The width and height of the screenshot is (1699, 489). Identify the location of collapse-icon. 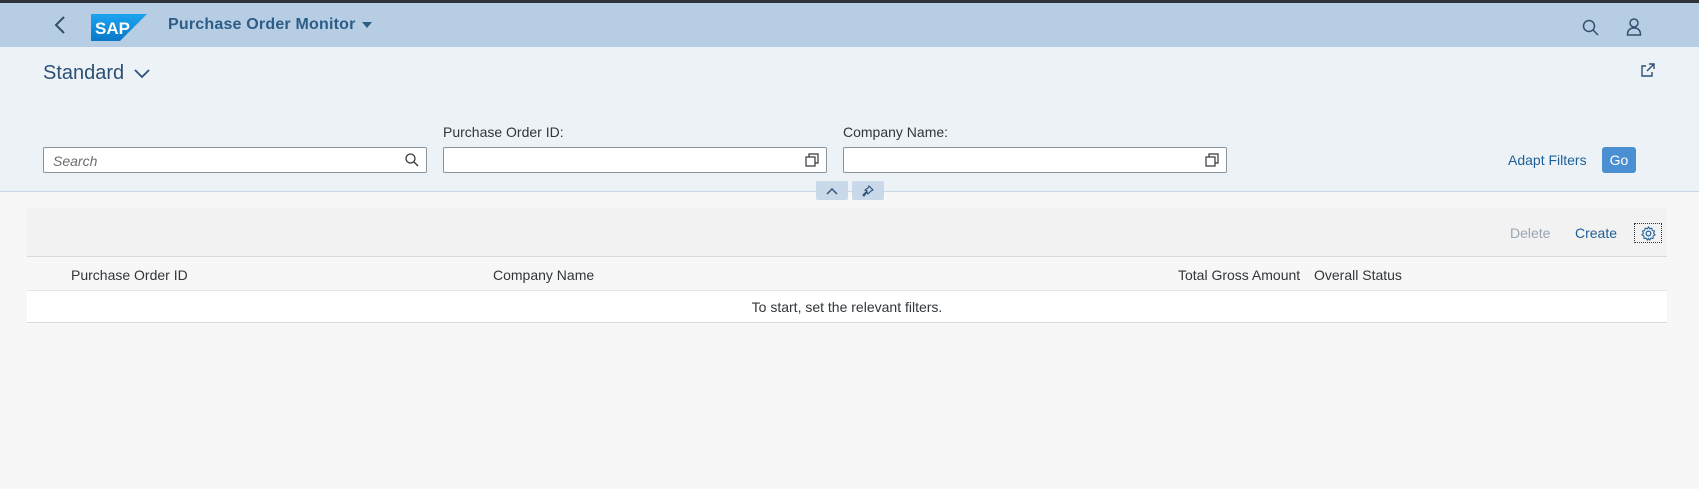
(832, 190).